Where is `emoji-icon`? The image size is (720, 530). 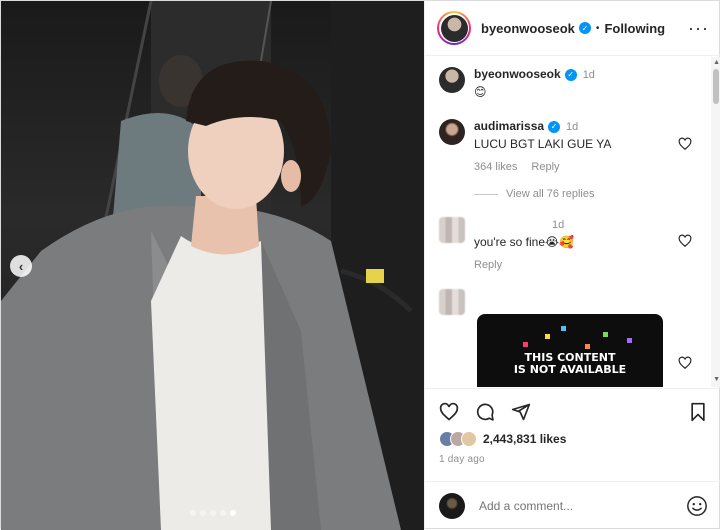 emoji-icon is located at coordinates (697, 506).